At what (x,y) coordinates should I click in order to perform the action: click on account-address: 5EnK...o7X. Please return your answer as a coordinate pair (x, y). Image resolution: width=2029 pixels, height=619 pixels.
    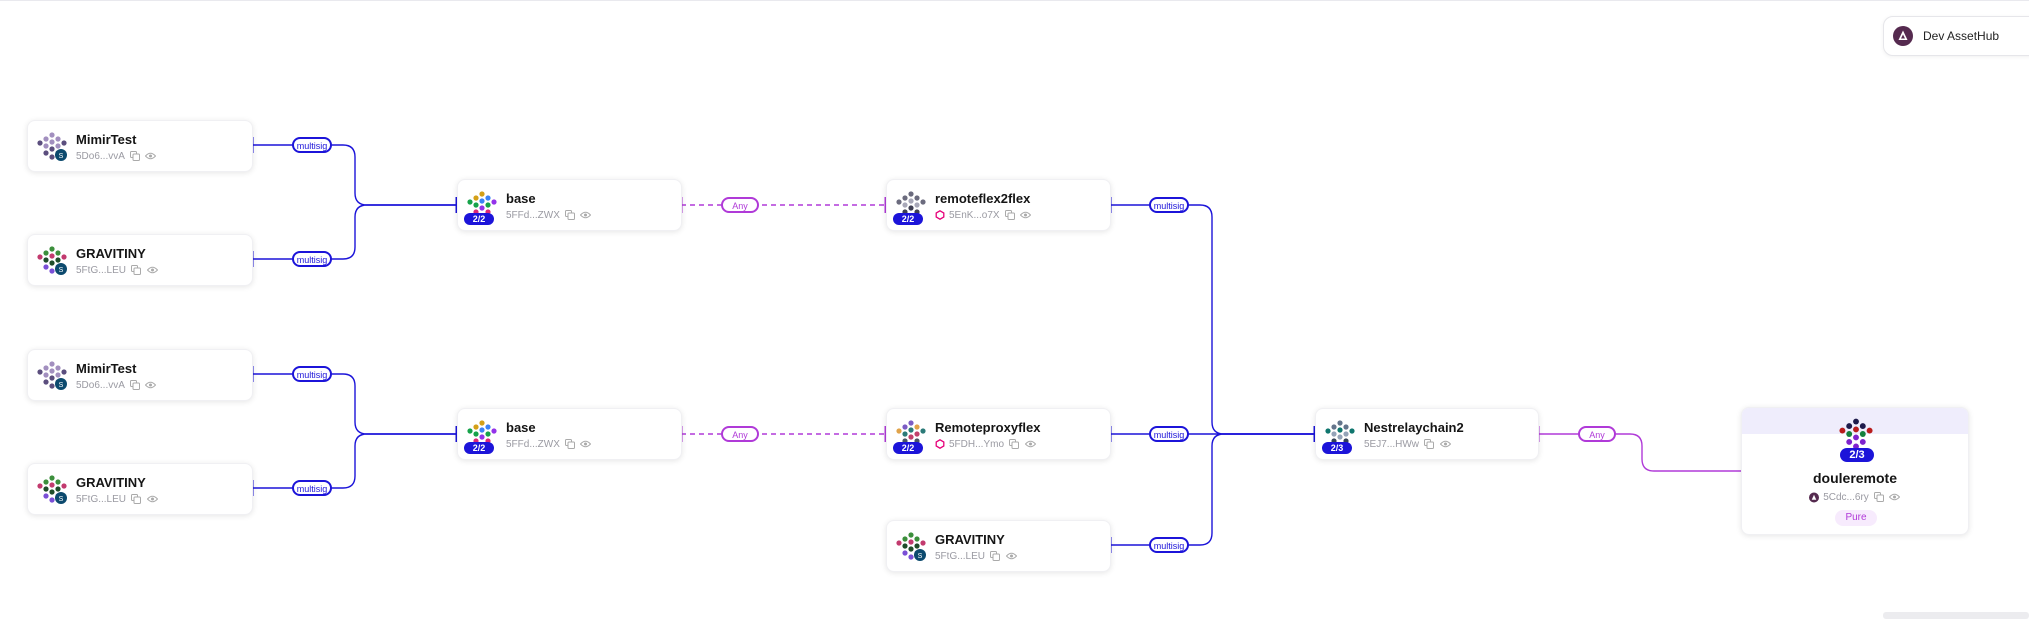
    Looking at the image, I should click on (974, 215).